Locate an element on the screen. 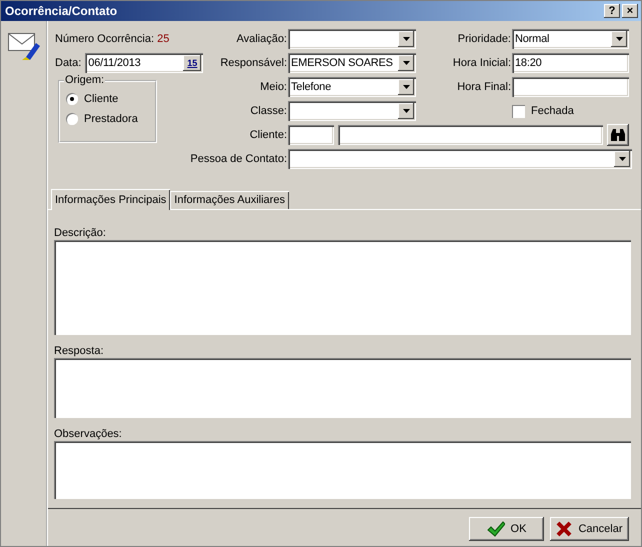 This screenshot has width=642, height=547. group-label: Origem: is located at coordinates (85, 80).